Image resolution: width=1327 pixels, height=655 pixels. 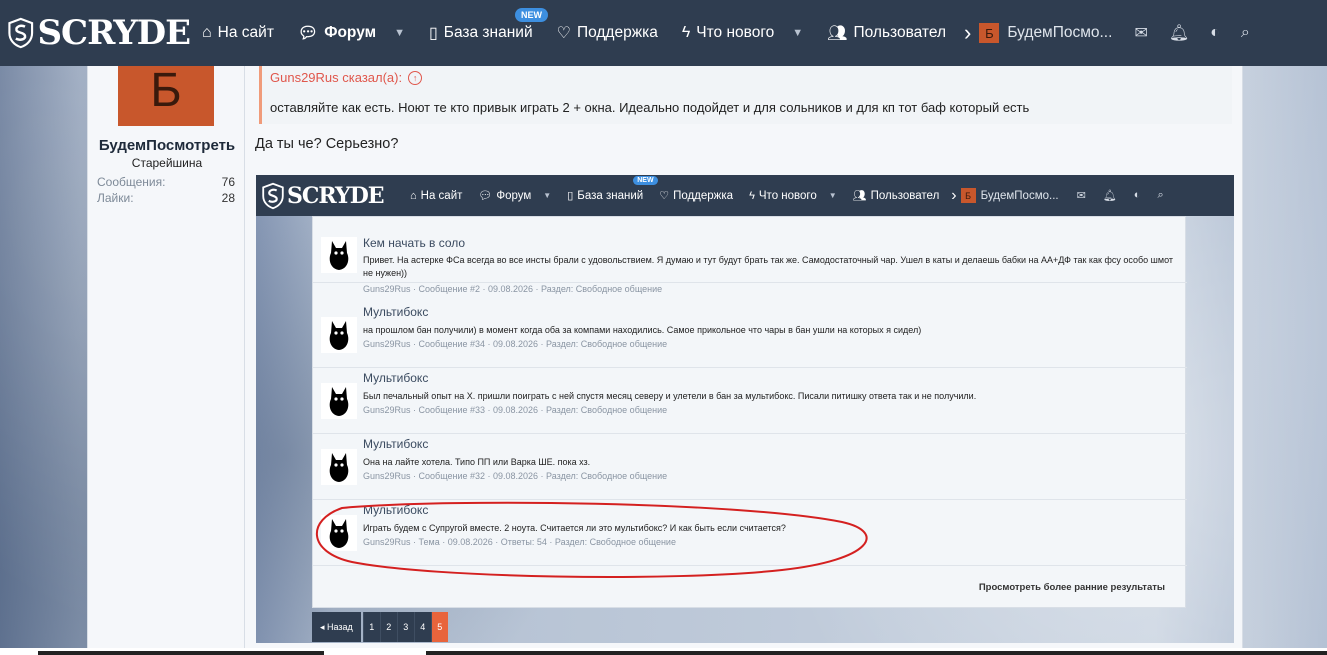 What do you see at coordinates (336, 77) in the screenshot?
I see `quote-author-label: Guns29Rus сказал(а):` at bounding box center [336, 77].